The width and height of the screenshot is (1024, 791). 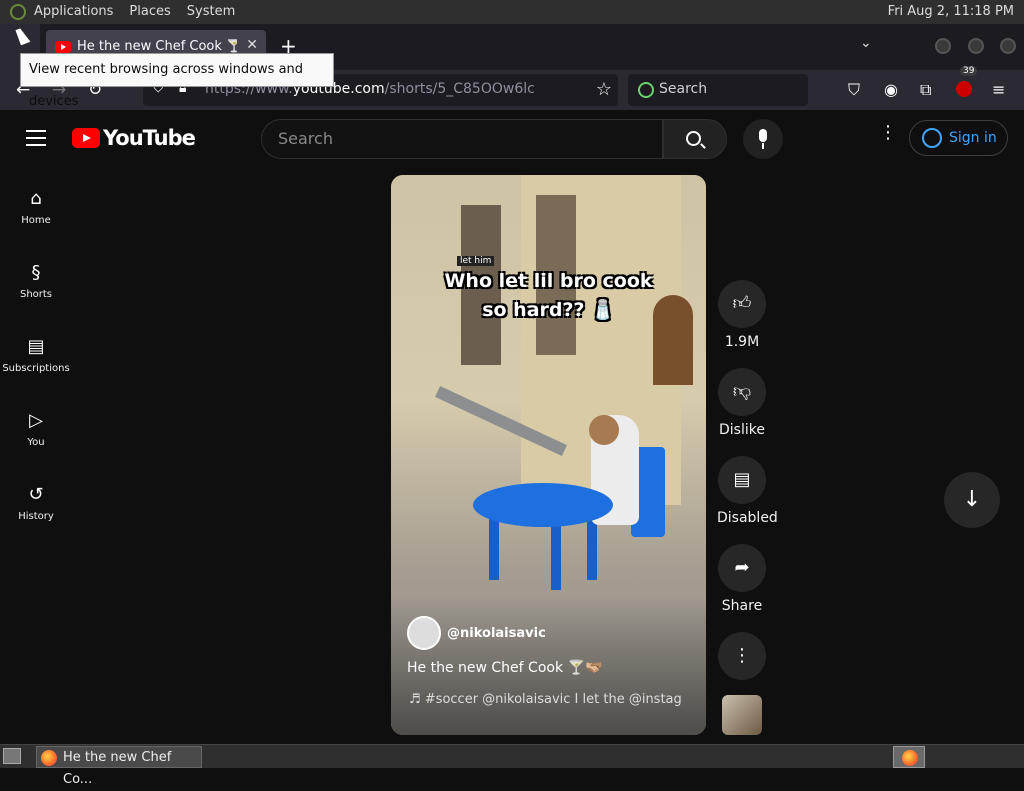 What do you see at coordinates (18, 12) in the screenshot?
I see `applications-icon` at bounding box center [18, 12].